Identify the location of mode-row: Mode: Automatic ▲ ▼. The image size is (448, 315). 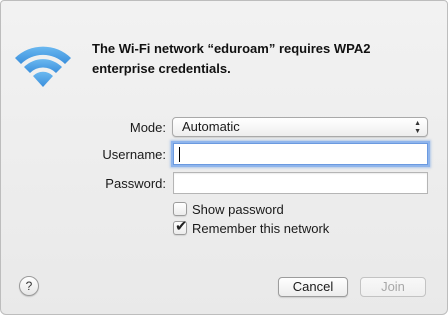
(224, 128).